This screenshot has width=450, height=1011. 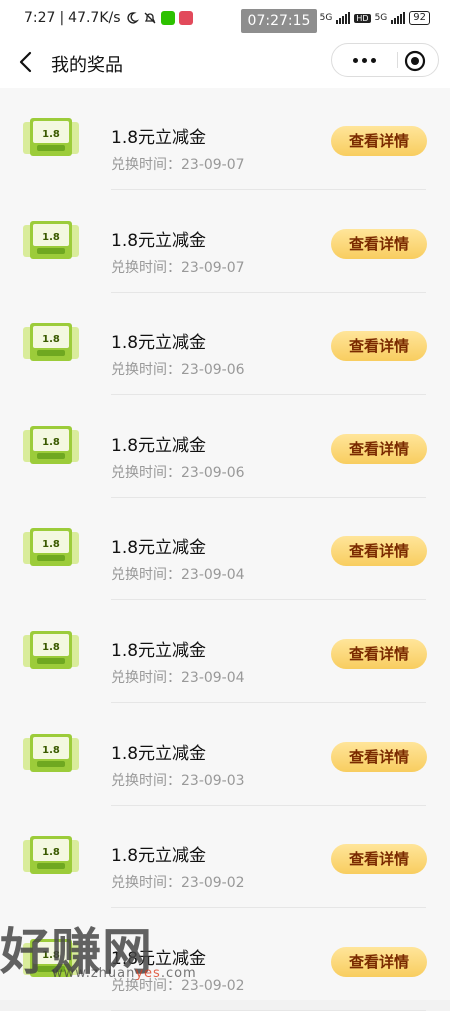 What do you see at coordinates (397, 60) in the screenshot?
I see `capsule-divider` at bounding box center [397, 60].